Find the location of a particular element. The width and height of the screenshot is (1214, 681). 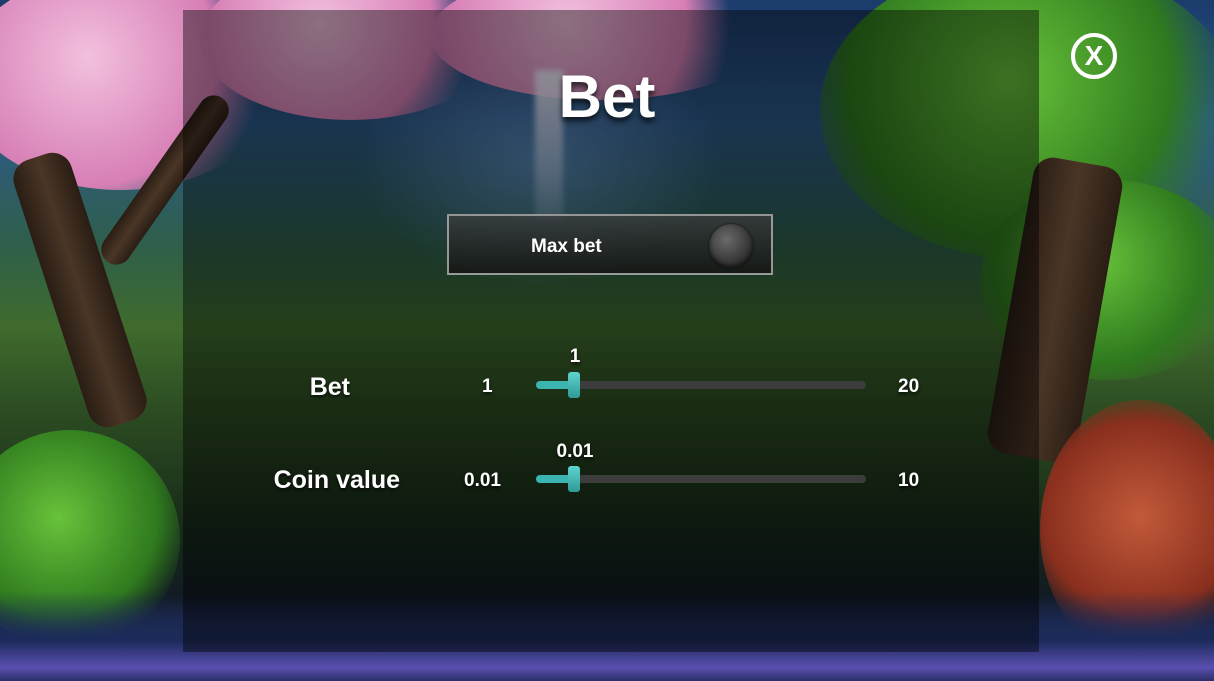

coin-value-min-value: 0.01 is located at coordinates (482, 480).